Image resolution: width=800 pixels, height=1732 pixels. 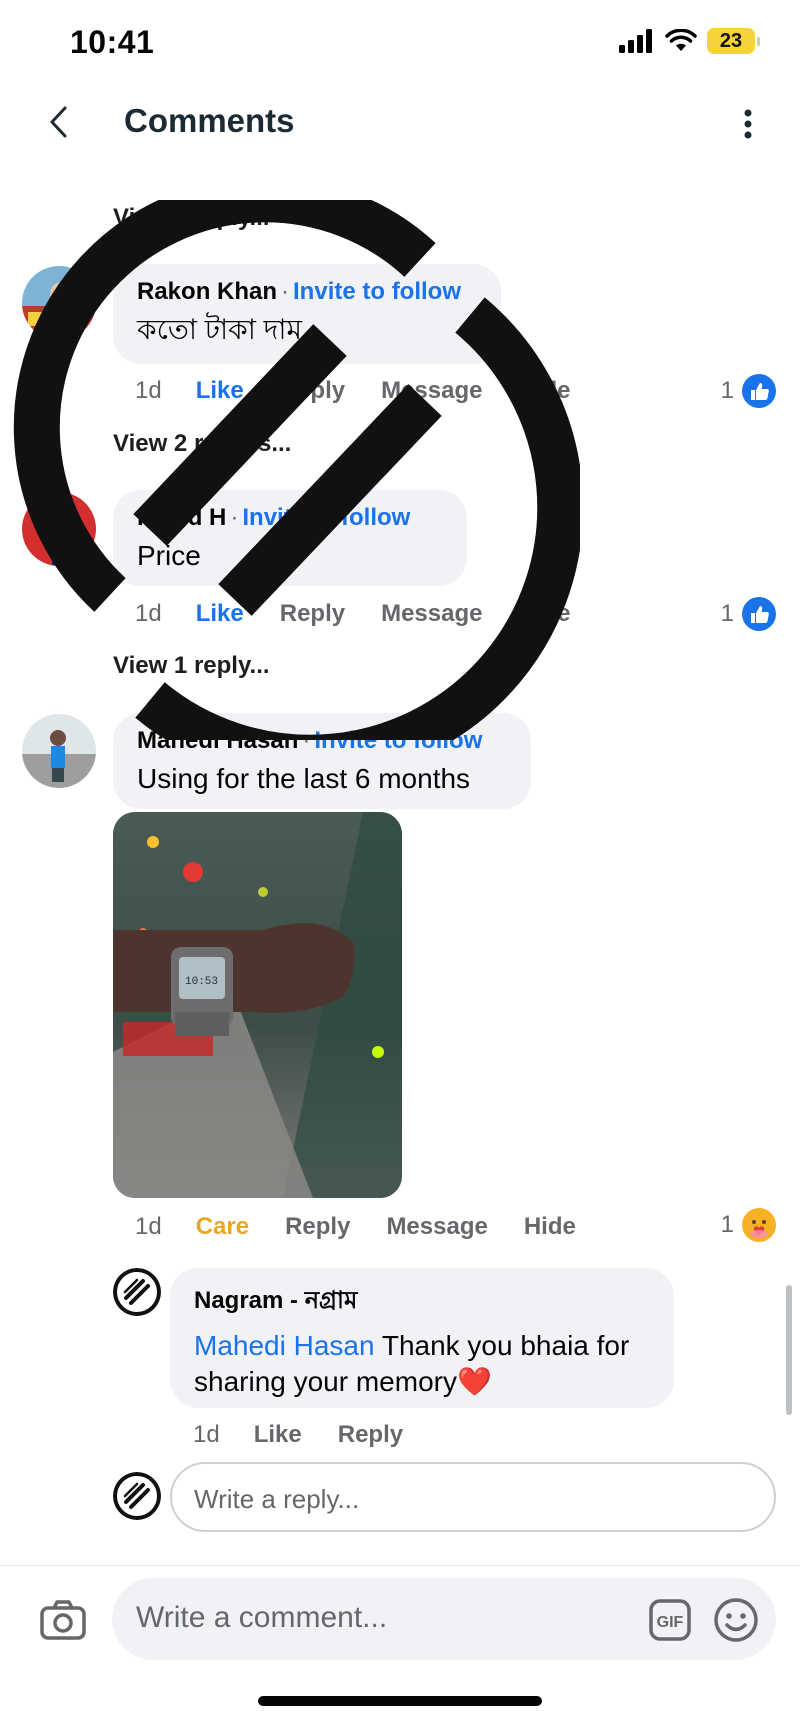 I want to click on status-icons: 23, so click(x=689, y=41).